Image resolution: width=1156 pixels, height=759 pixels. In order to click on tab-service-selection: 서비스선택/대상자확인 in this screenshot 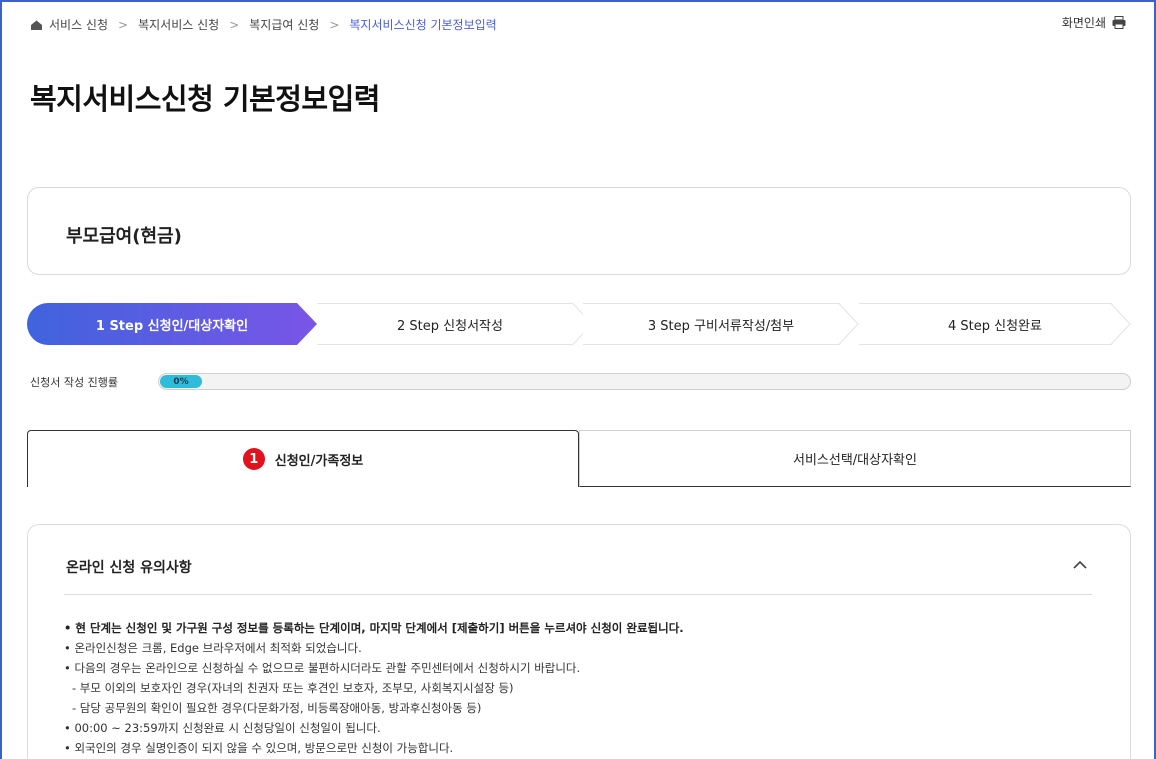, I will do `click(855, 458)`.